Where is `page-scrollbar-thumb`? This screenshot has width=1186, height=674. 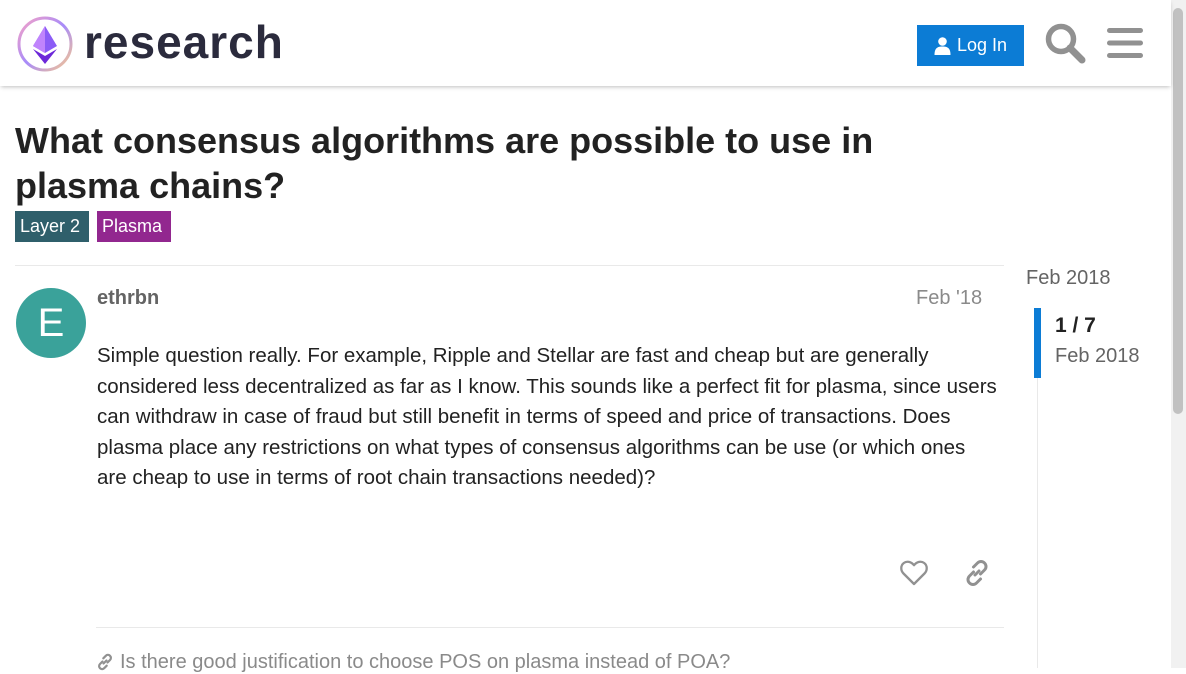 page-scrollbar-thumb is located at coordinates (1178, 211).